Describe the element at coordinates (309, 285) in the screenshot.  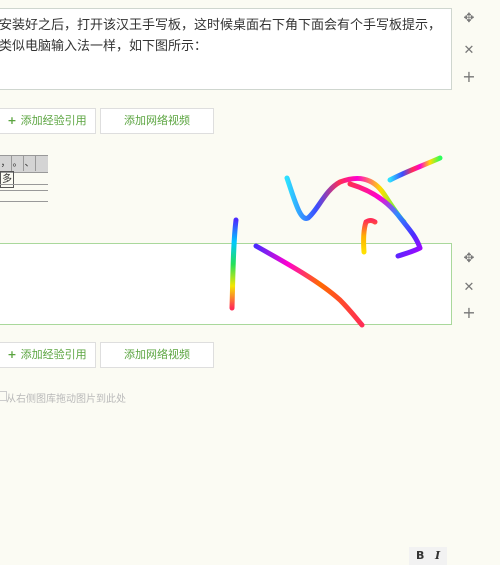
I see `stroke-diagonal` at that location.